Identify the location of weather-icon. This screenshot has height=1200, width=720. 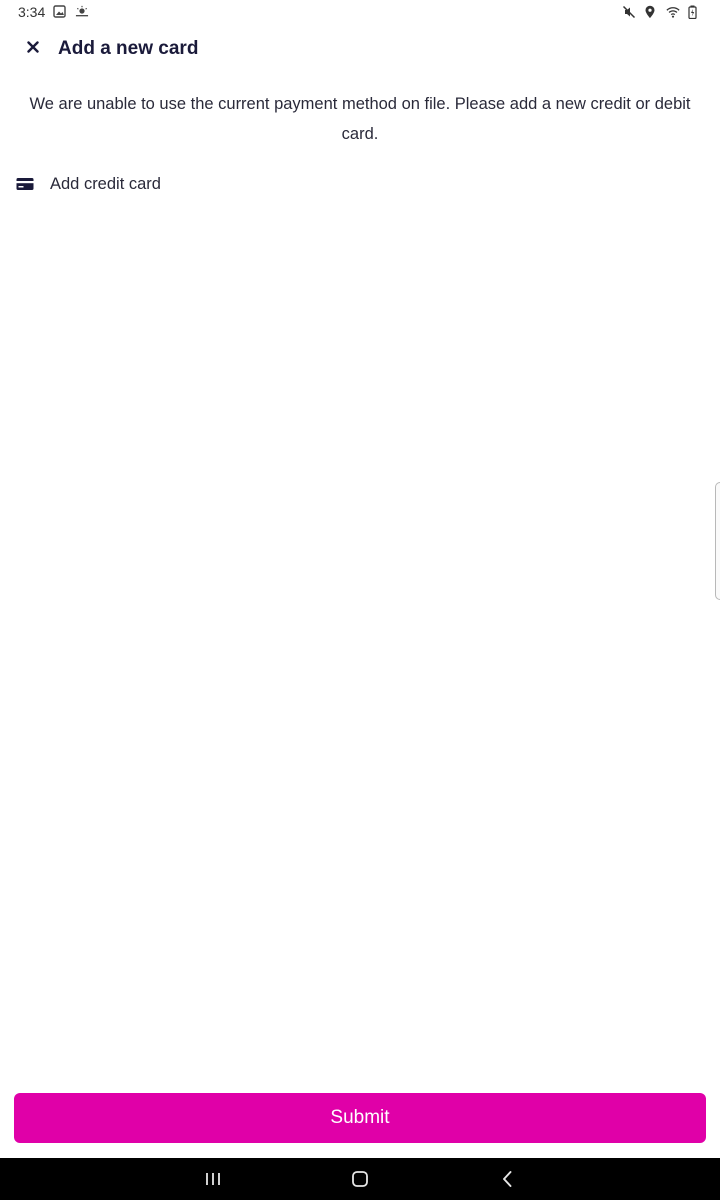
(82, 12).